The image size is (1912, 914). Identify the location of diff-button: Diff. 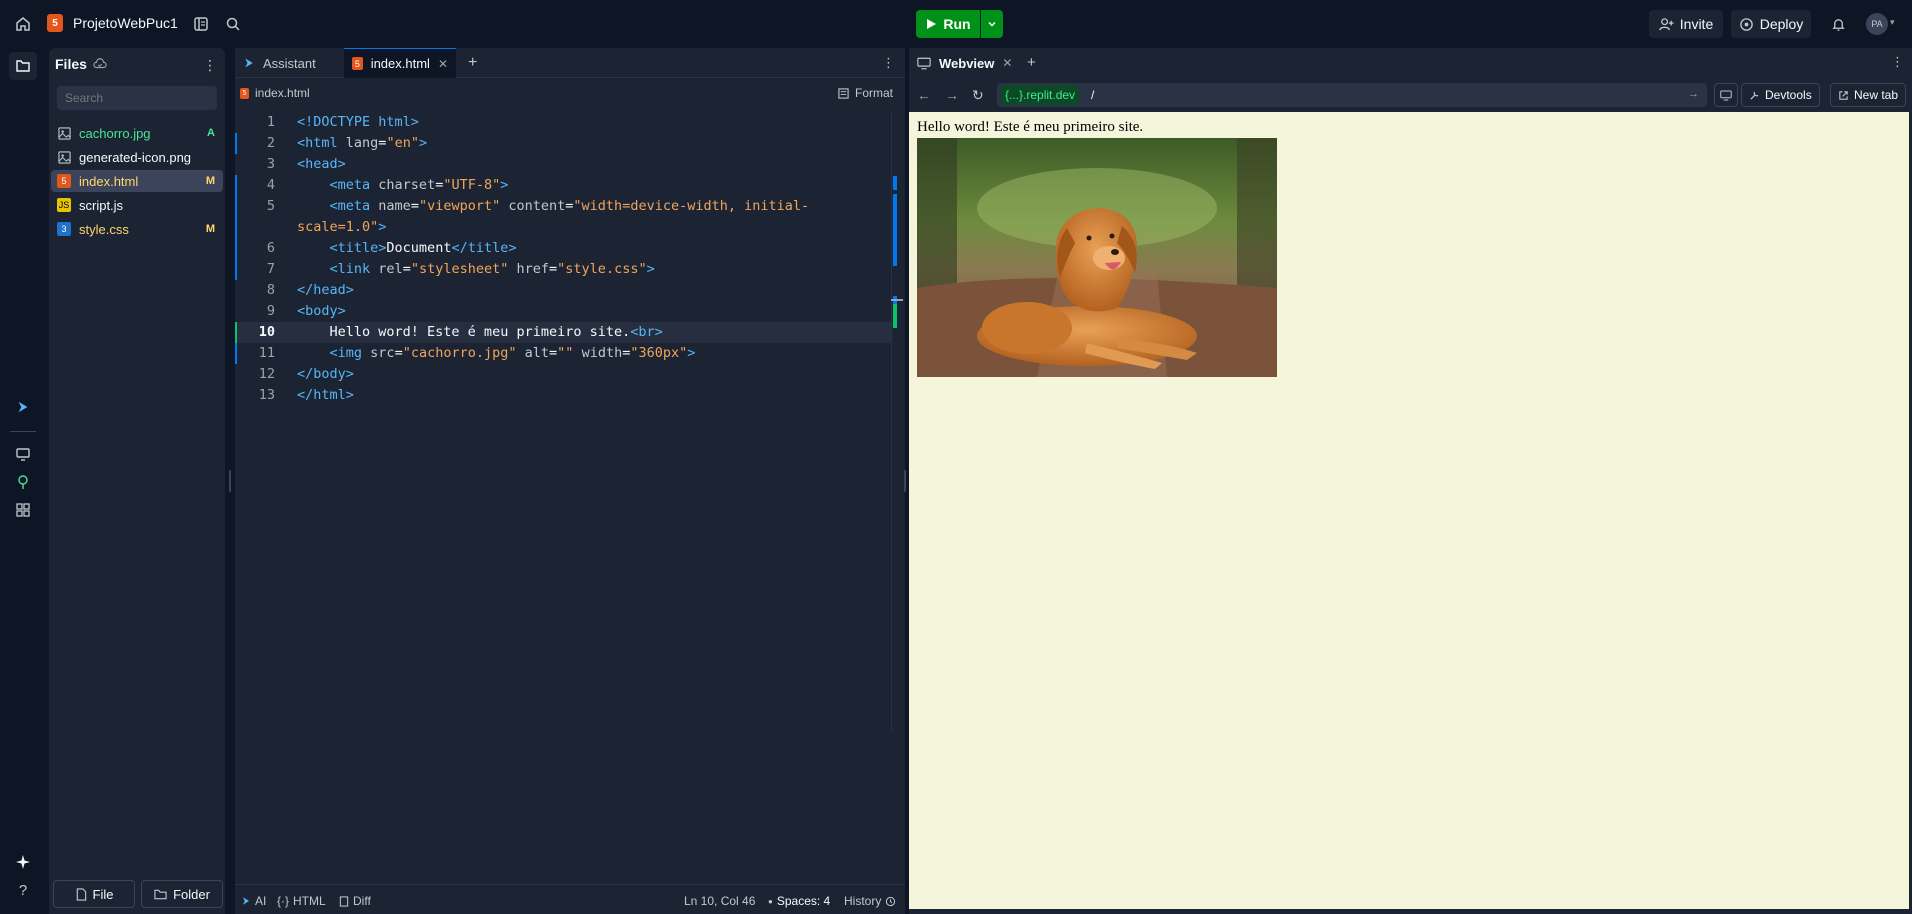
(355, 901).